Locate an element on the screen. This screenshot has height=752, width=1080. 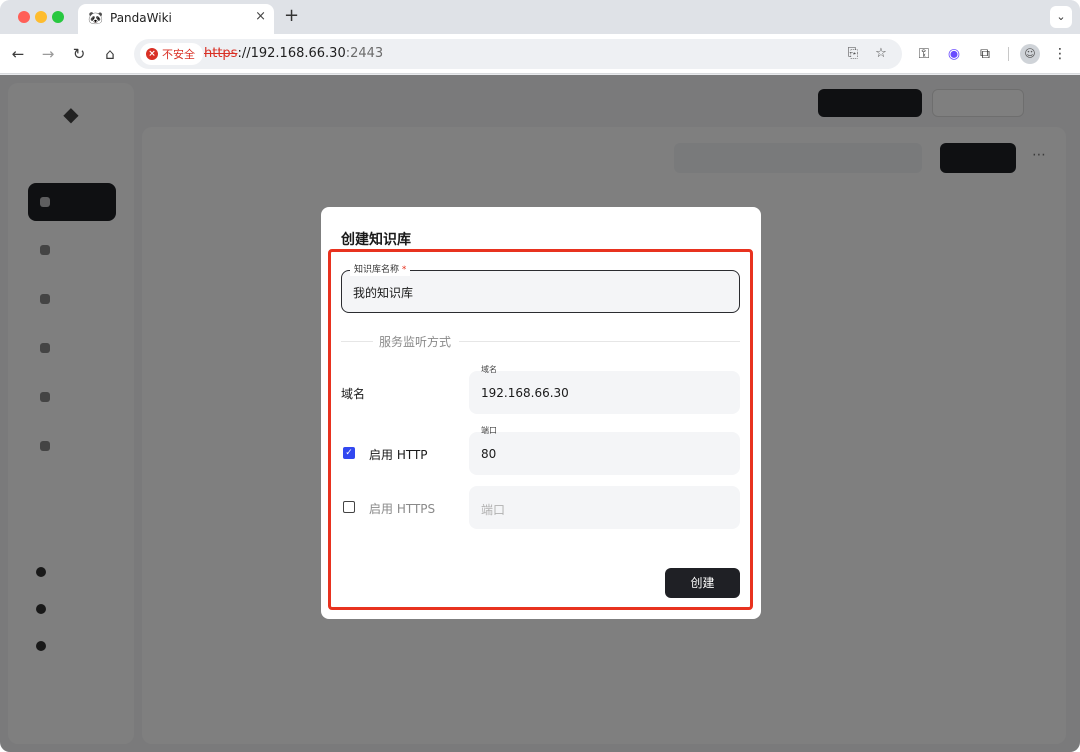
domain-input-label: 域名 is located at coordinates (489, 369).